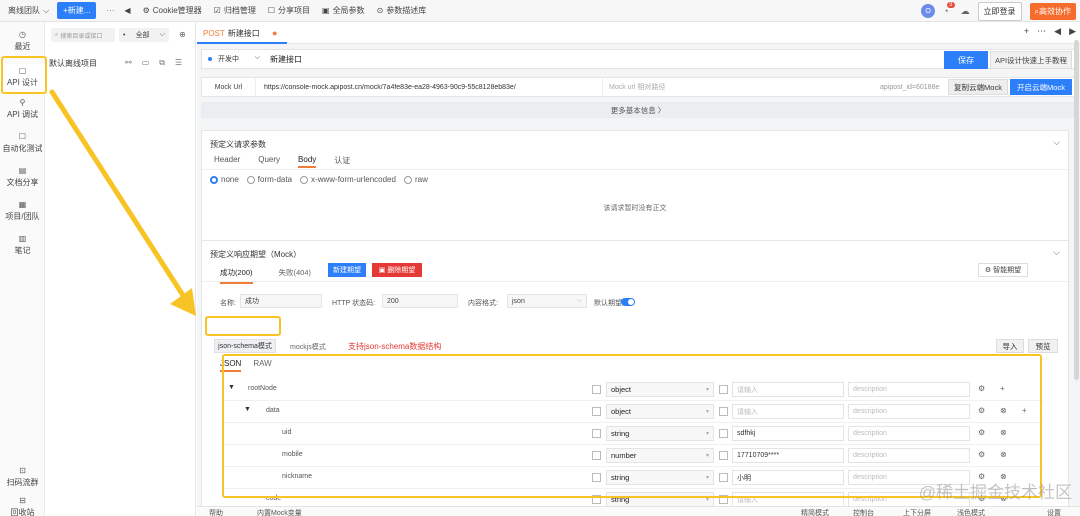 The height and width of the screenshot is (516, 1080). I want to click on more-icon: ⋯, so click(1041, 31).